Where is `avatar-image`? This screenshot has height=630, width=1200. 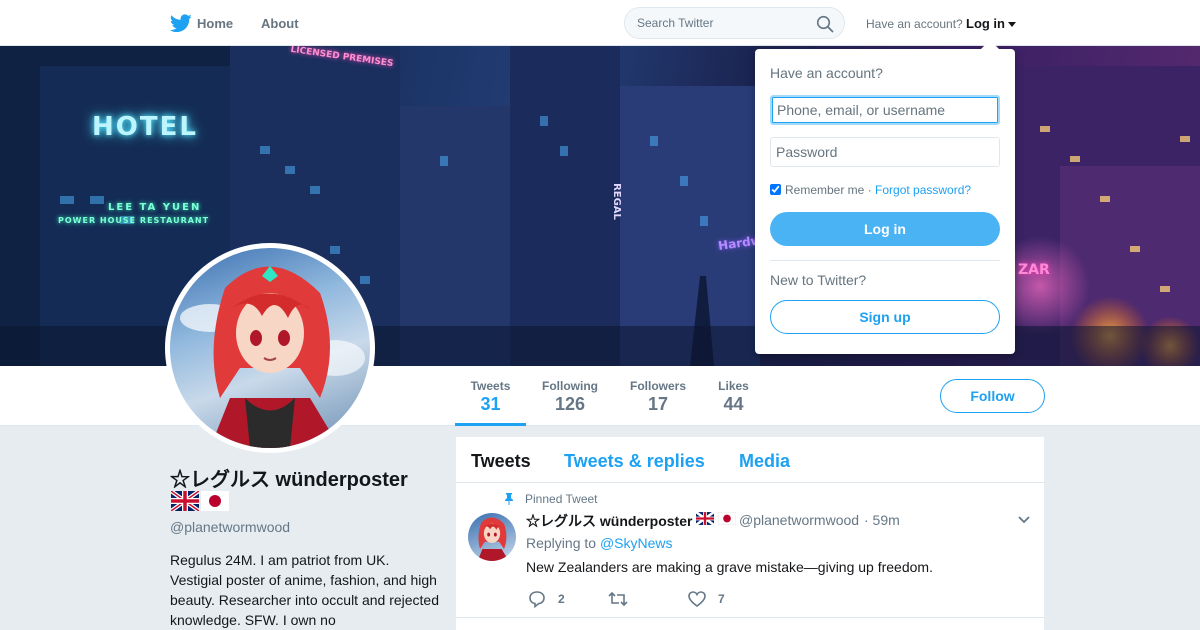 avatar-image is located at coordinates (270, 348).